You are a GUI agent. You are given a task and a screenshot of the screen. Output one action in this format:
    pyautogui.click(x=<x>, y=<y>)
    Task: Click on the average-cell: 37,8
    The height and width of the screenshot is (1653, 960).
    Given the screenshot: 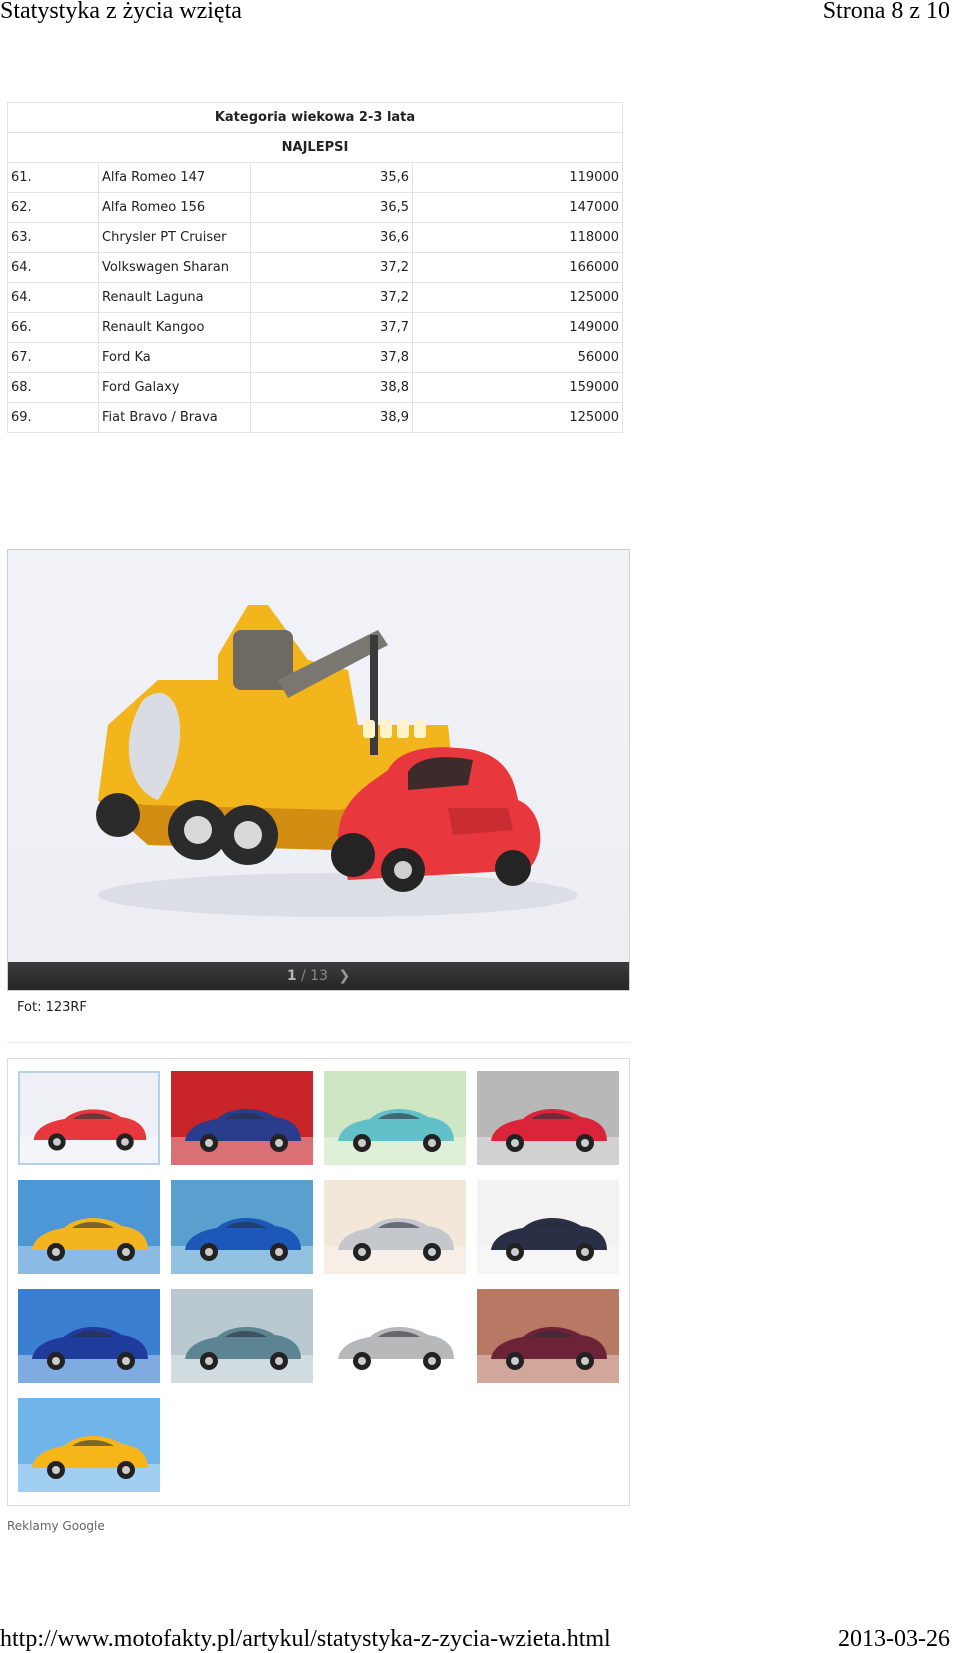 What is the action you would take?
    pyautogui.click(x=331, y=357)
    